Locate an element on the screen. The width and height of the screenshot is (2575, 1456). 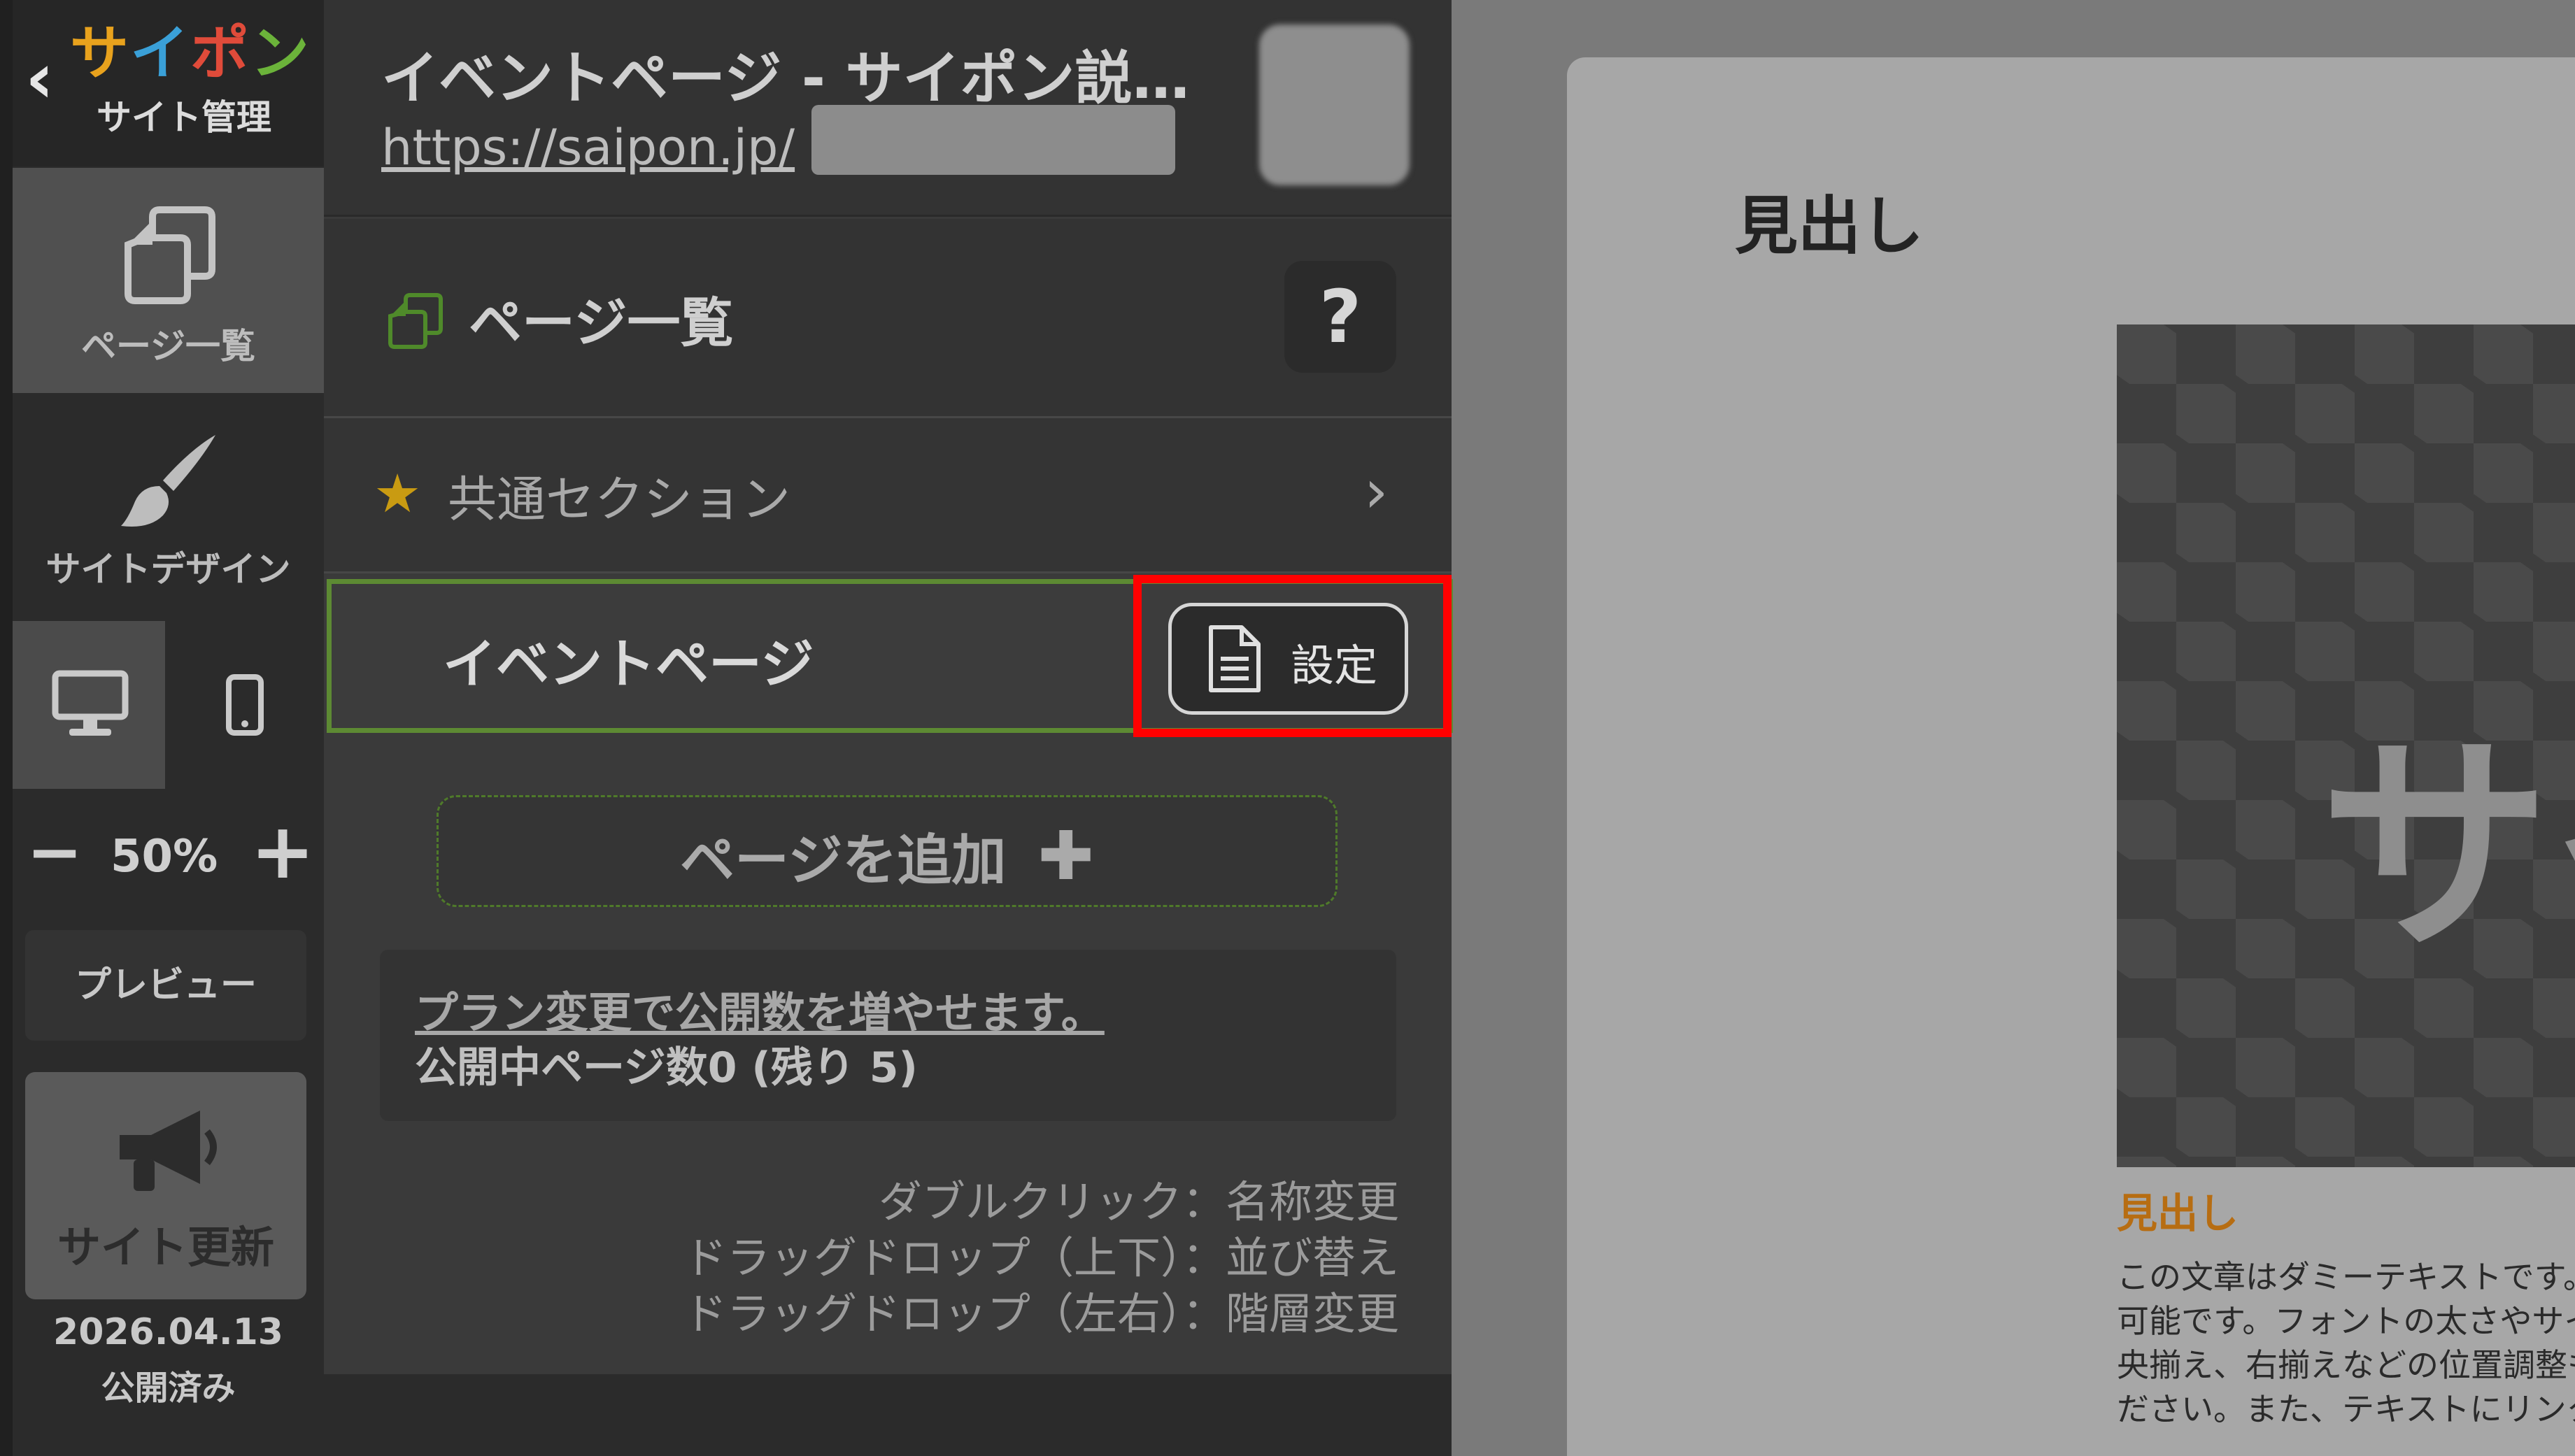
add-page-label: ページを追加 ✚ is located at coordinates (887, 856).